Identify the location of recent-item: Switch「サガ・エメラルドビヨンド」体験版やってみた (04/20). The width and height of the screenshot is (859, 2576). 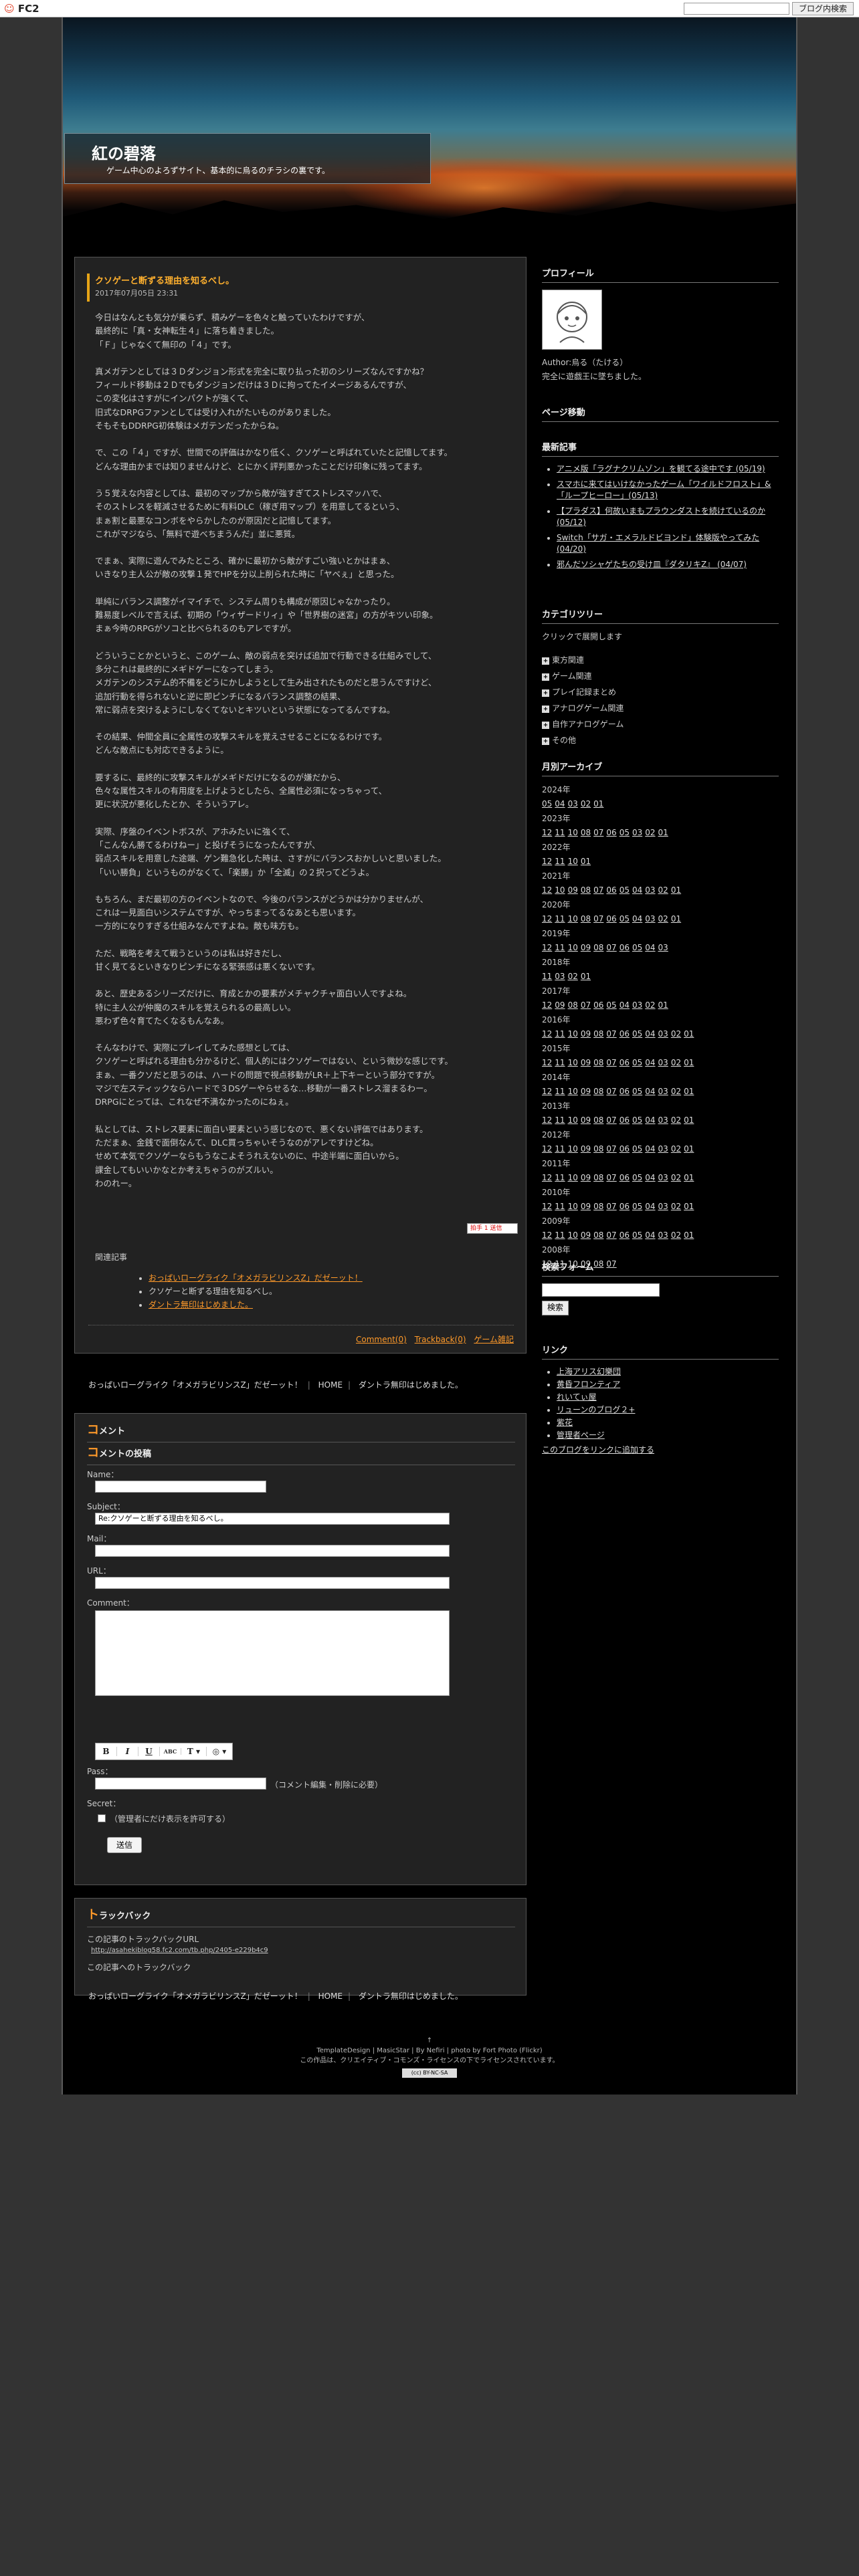
(668, 543).